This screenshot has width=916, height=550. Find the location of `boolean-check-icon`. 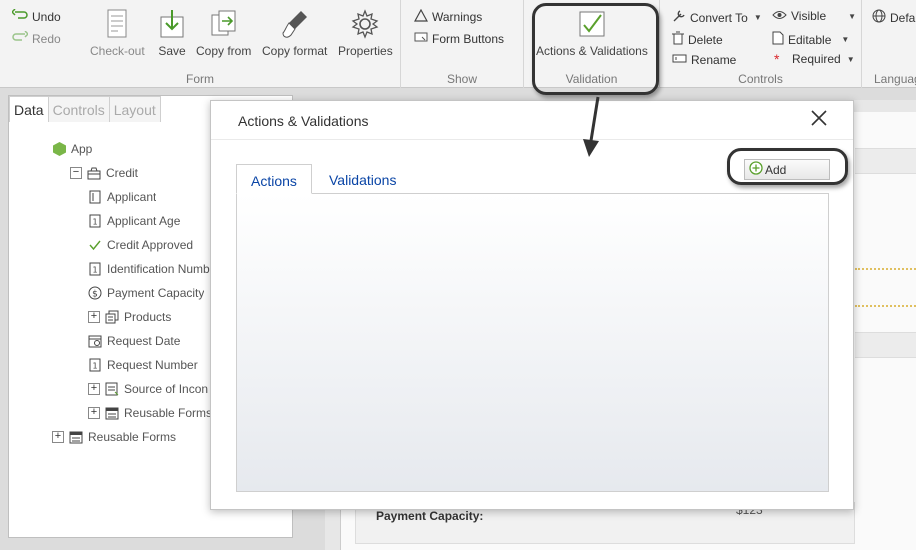

boolean-check-icon is located at coordinates (95, 245).